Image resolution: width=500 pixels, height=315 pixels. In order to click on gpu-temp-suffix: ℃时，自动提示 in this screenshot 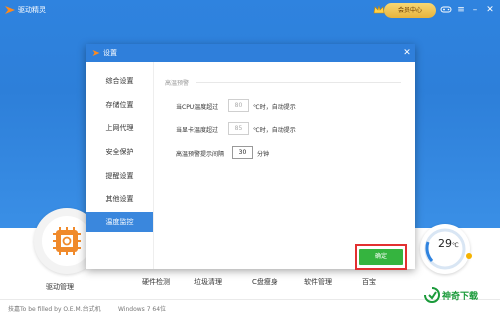, I will do `click(274, 130)`.